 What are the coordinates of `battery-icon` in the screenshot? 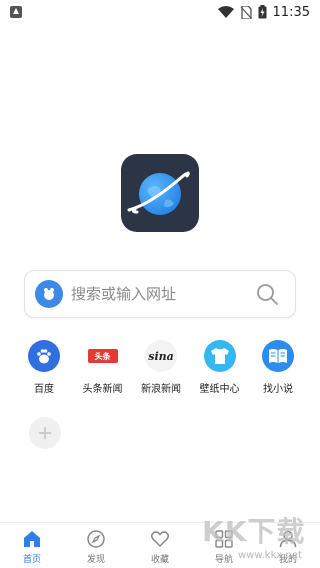 It's located at (262, 12).